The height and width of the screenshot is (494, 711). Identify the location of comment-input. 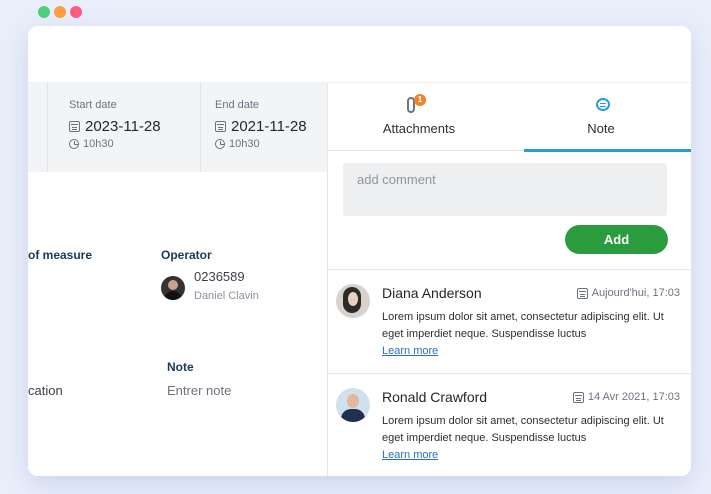
(505, 189).